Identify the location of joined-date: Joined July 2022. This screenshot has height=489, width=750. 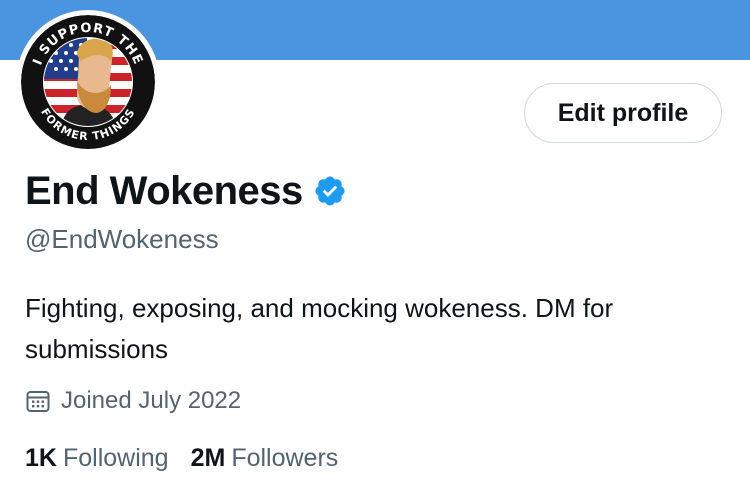
(133, 401).